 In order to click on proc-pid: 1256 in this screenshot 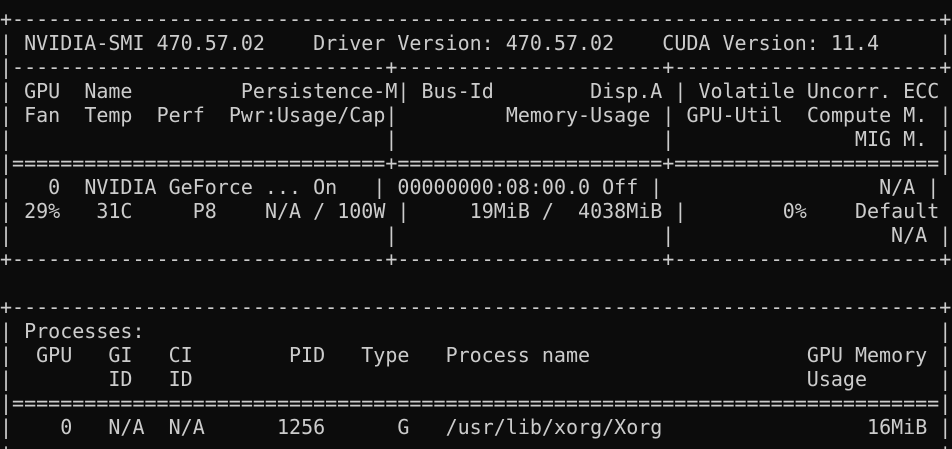, I will do `click(301, 427)`.